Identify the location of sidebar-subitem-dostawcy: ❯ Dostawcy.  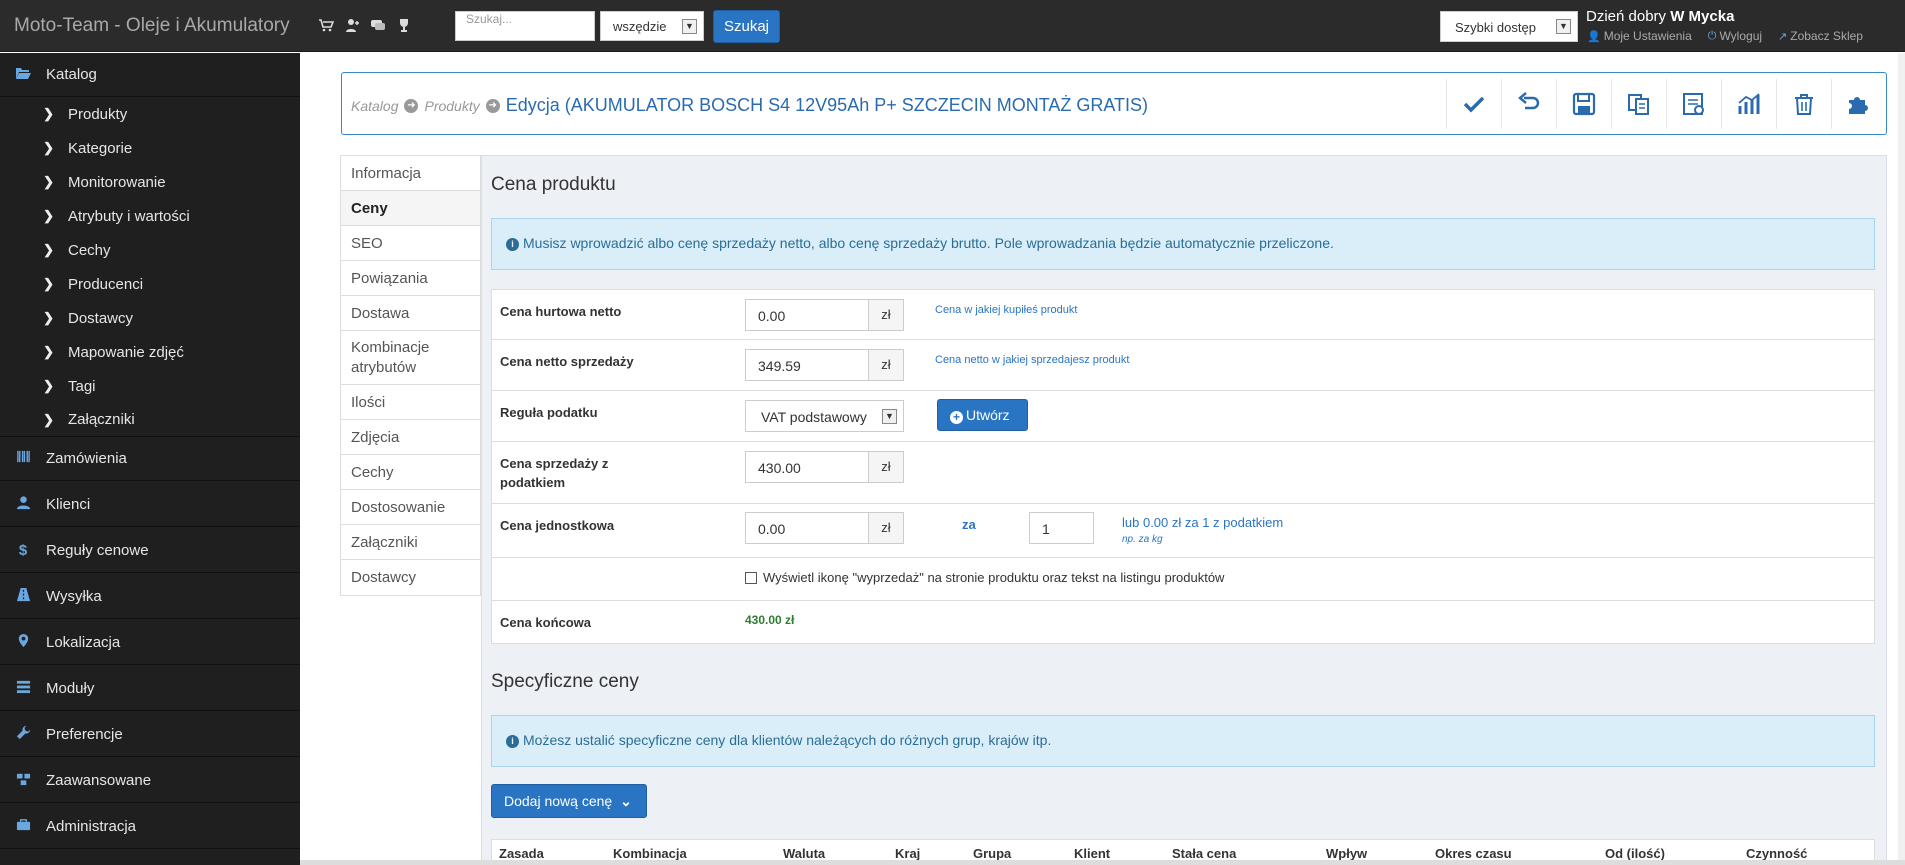
(150, 318).